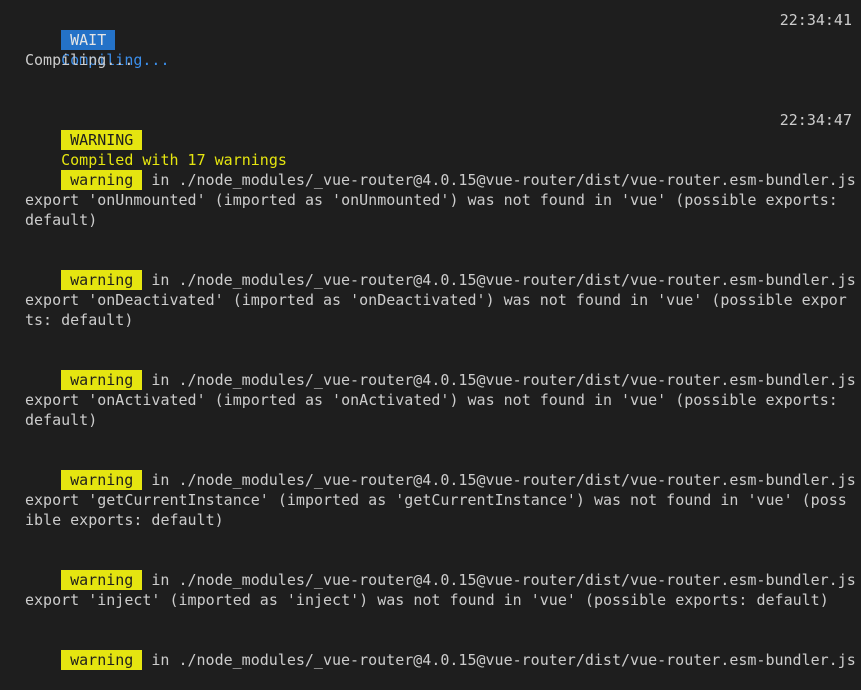  Describe the element at coordinates (438, 39) in the screenshot. I see `wait-row: WAIT Compiling... 22:34:41` at that location.